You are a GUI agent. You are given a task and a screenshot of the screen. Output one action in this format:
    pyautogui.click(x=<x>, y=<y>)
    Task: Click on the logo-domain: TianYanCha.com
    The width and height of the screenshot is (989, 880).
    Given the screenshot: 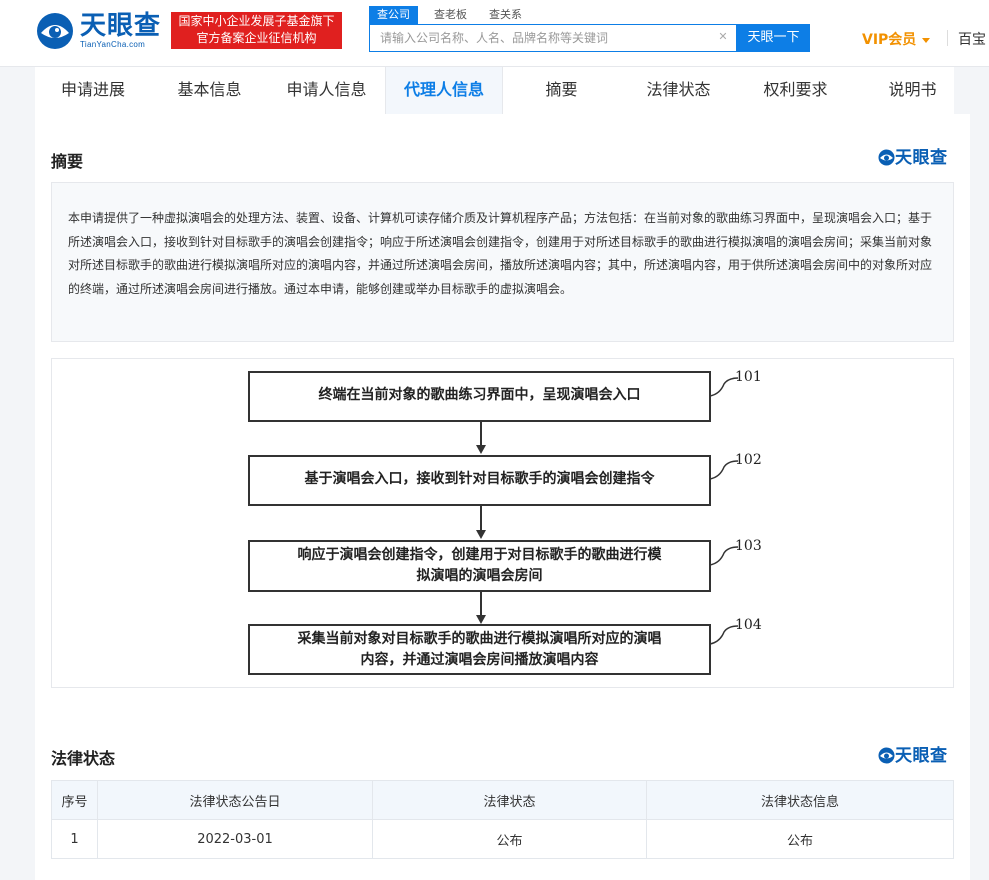 What is the action you would take?
    pyautogui.click(x=113, y=44)
    